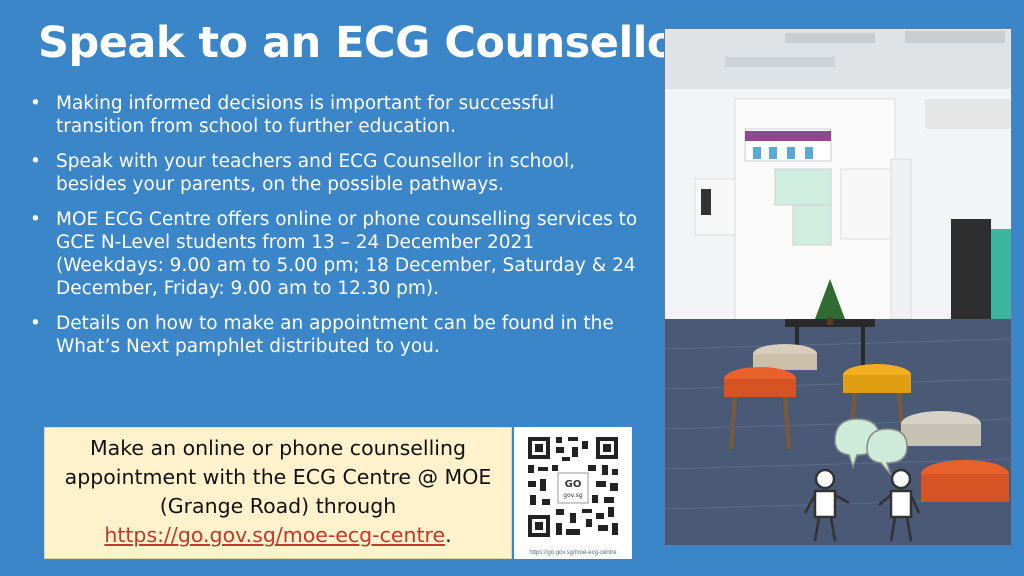 This screenshot has height=576, width=1024. Describe the element at coordinates (573, 495) in the screenshot. I see `qr-logo-subtext: gov.sg` at that location.